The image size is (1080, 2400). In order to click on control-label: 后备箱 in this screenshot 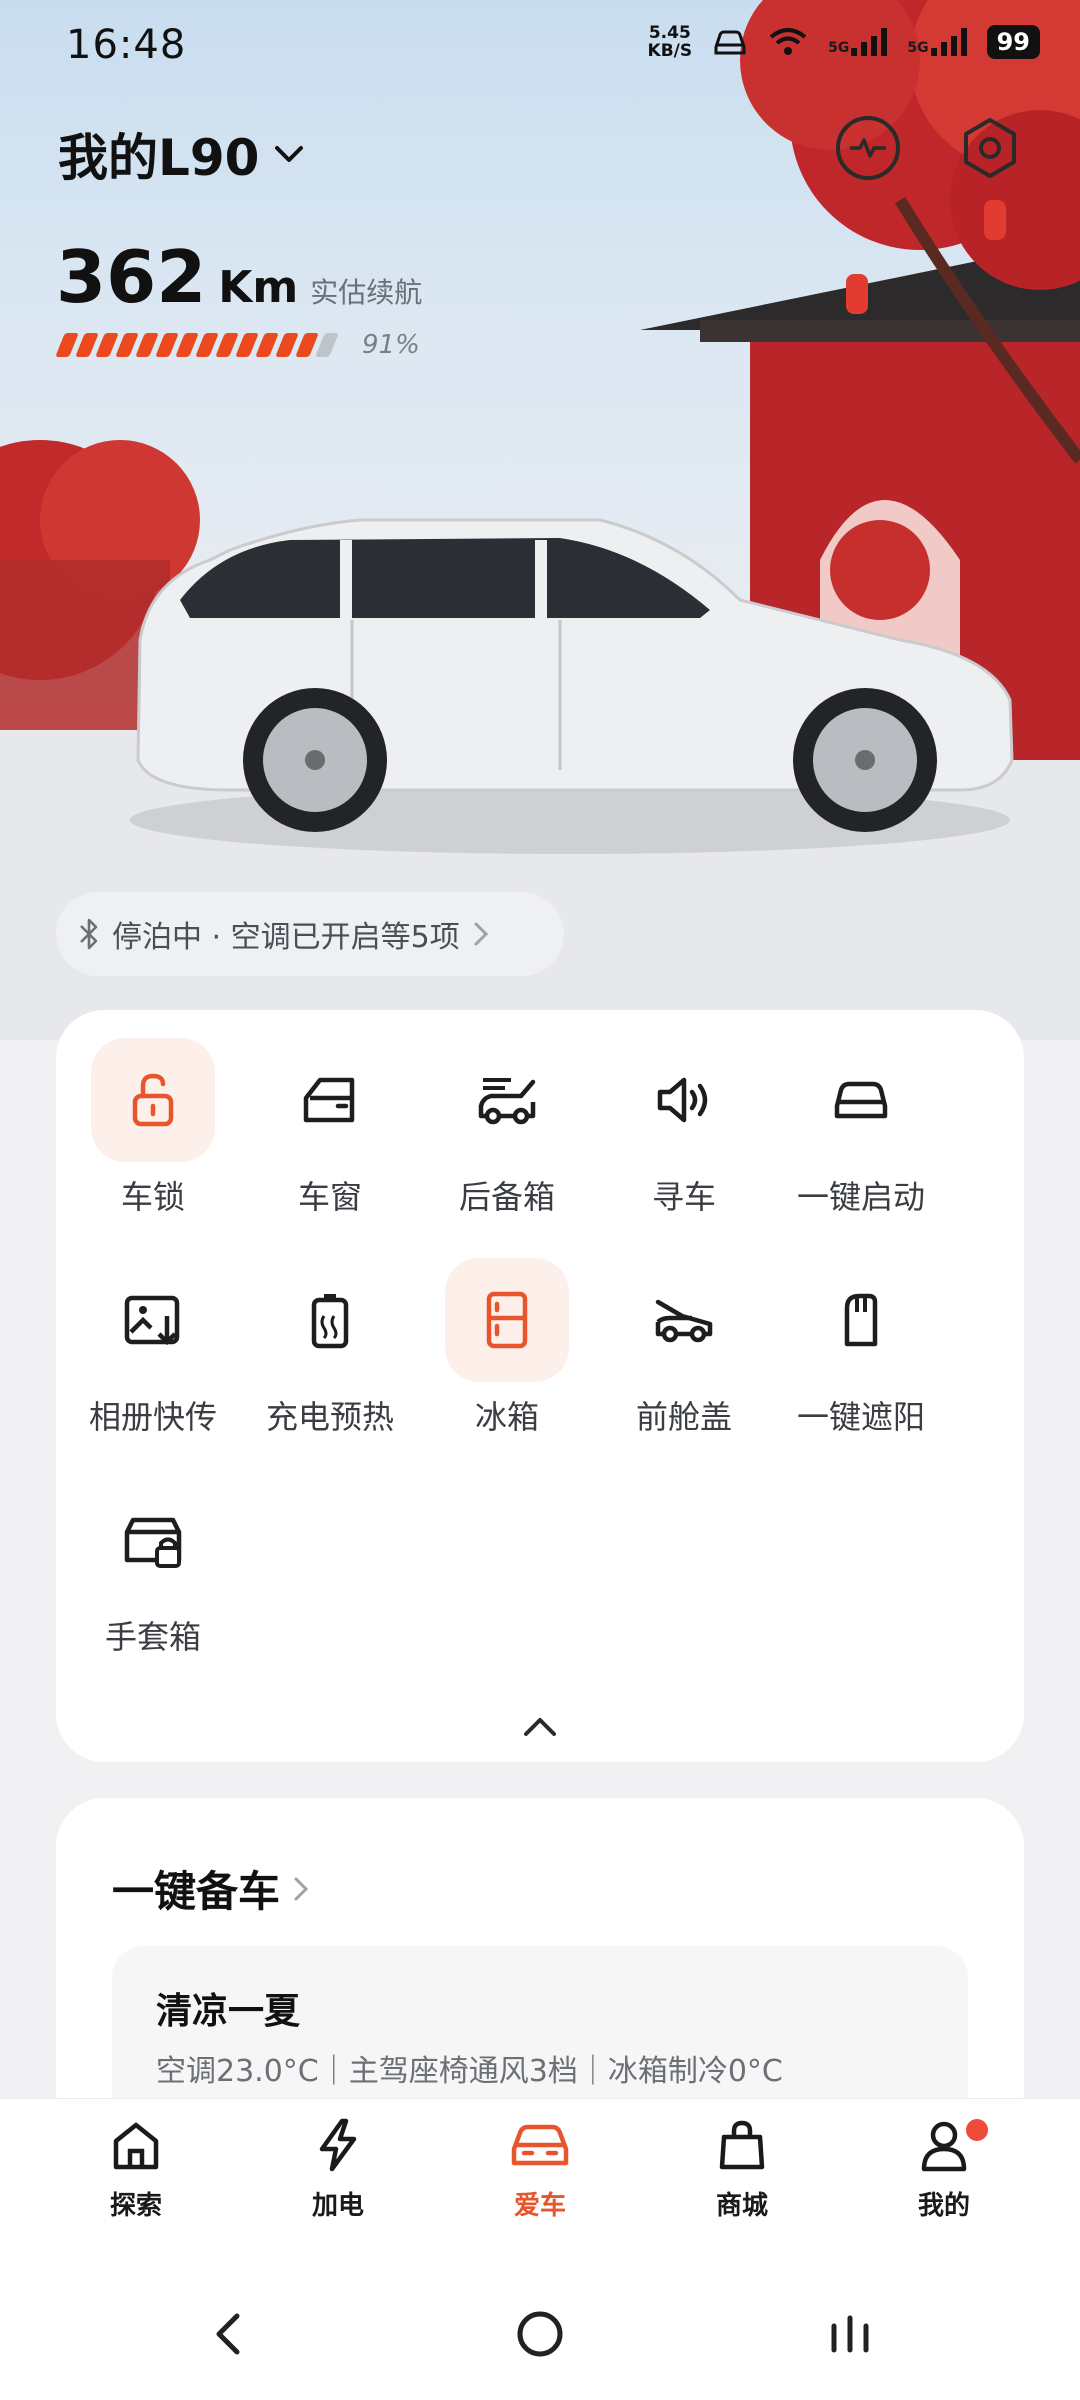, I will do `click(506, 1197)`.